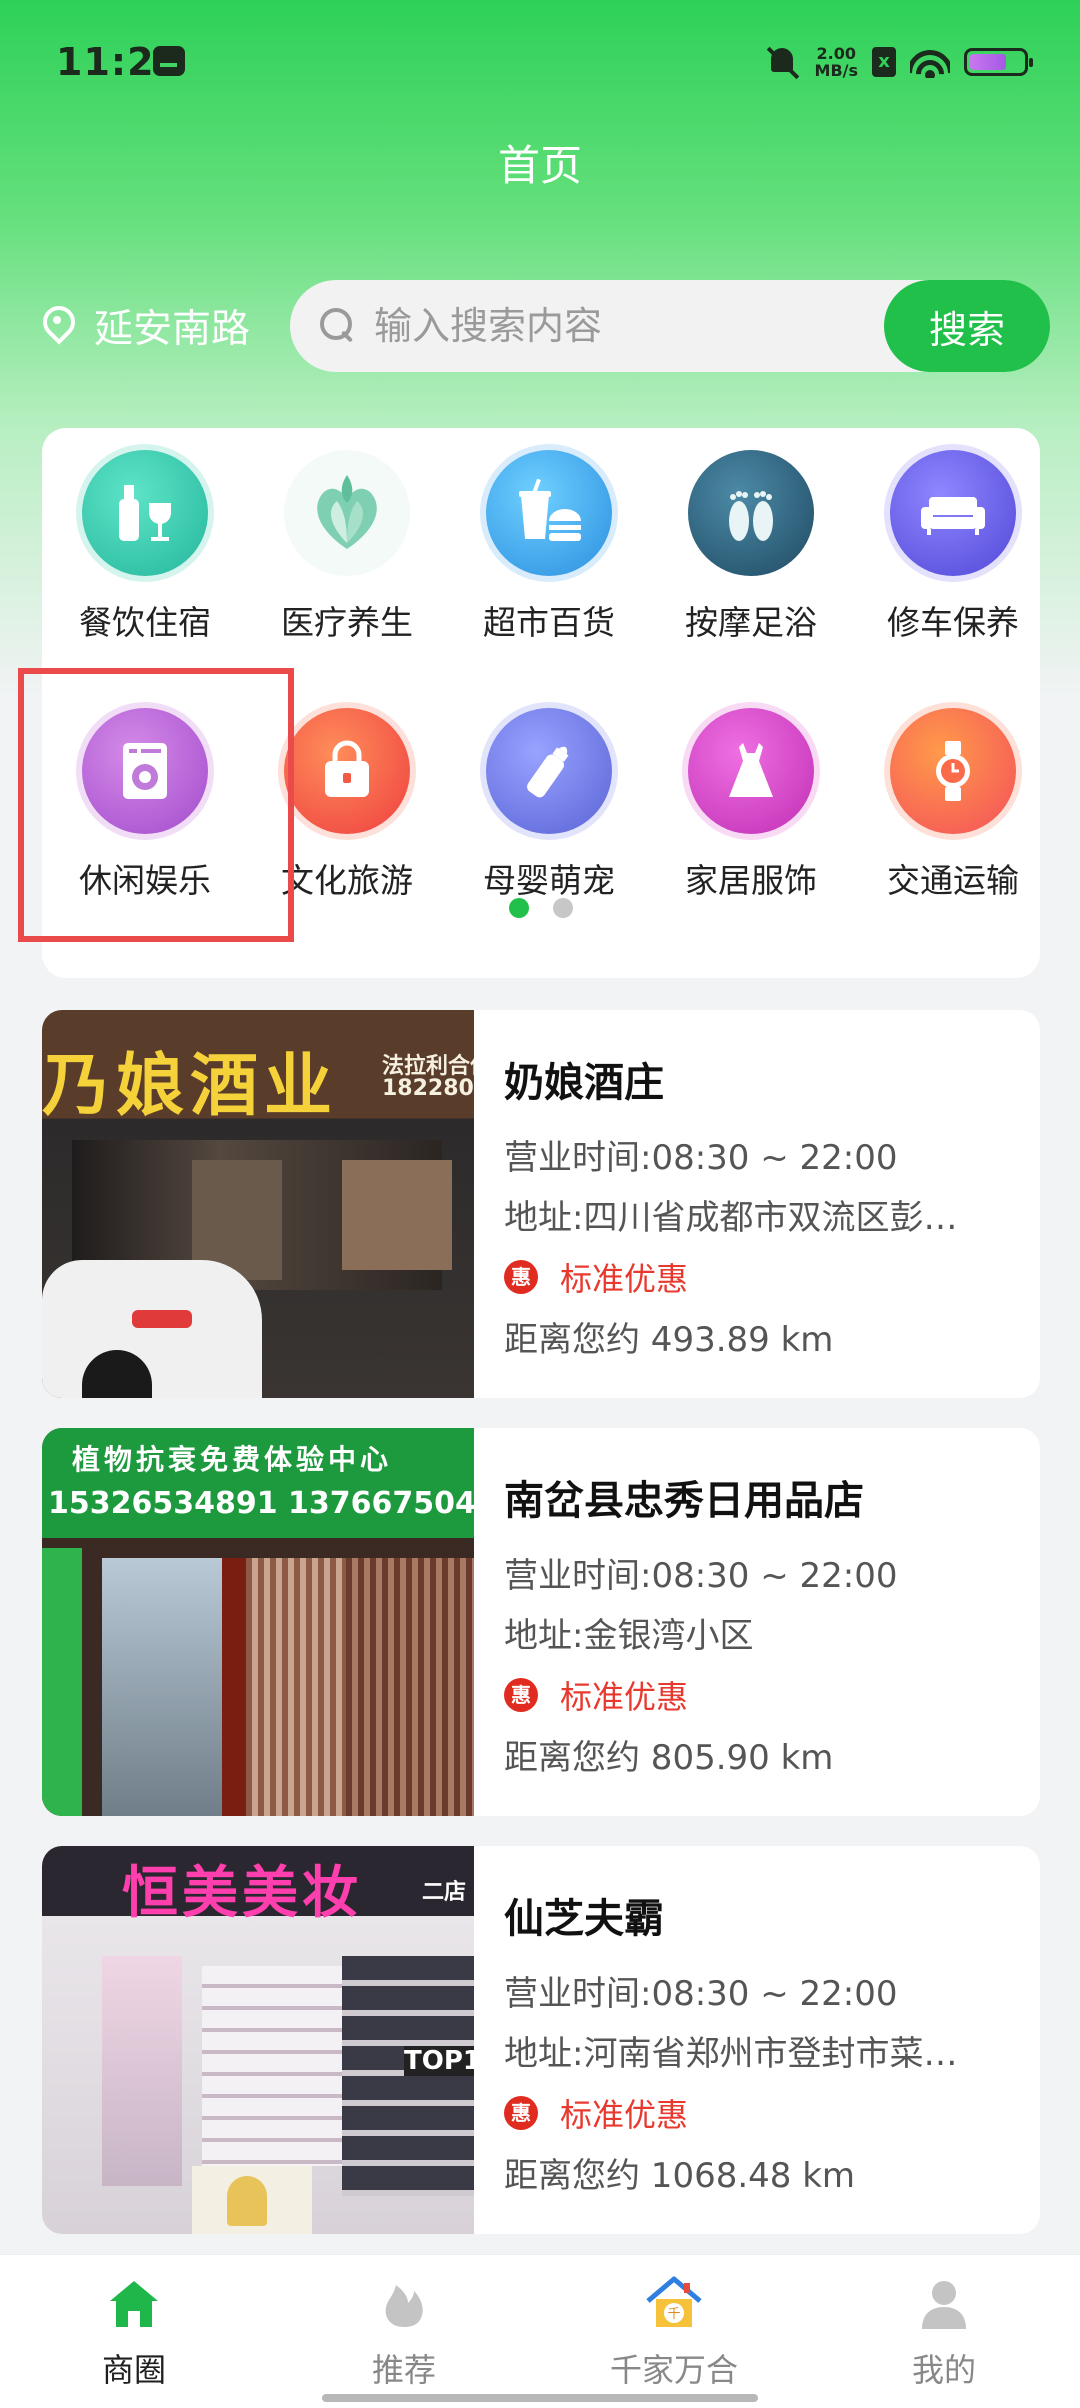  I want to click on nav-item-recommend: 推荐, so click(404, 2333).